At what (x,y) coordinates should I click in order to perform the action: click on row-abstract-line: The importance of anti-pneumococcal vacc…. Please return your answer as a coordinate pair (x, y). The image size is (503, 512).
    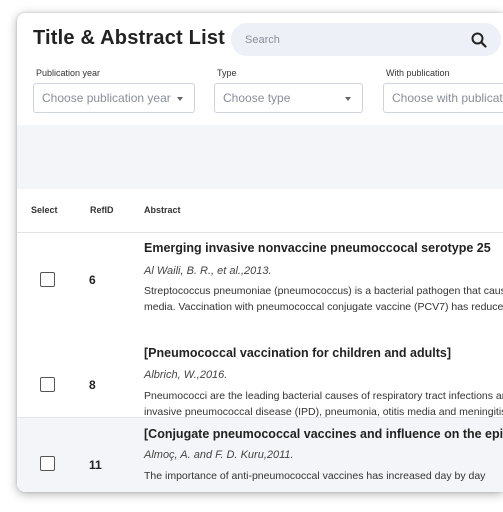
    Looking at the image, I should click on (315, 476).